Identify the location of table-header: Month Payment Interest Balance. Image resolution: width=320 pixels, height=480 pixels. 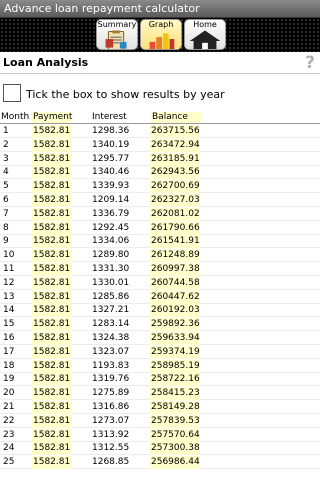
(160, 118).